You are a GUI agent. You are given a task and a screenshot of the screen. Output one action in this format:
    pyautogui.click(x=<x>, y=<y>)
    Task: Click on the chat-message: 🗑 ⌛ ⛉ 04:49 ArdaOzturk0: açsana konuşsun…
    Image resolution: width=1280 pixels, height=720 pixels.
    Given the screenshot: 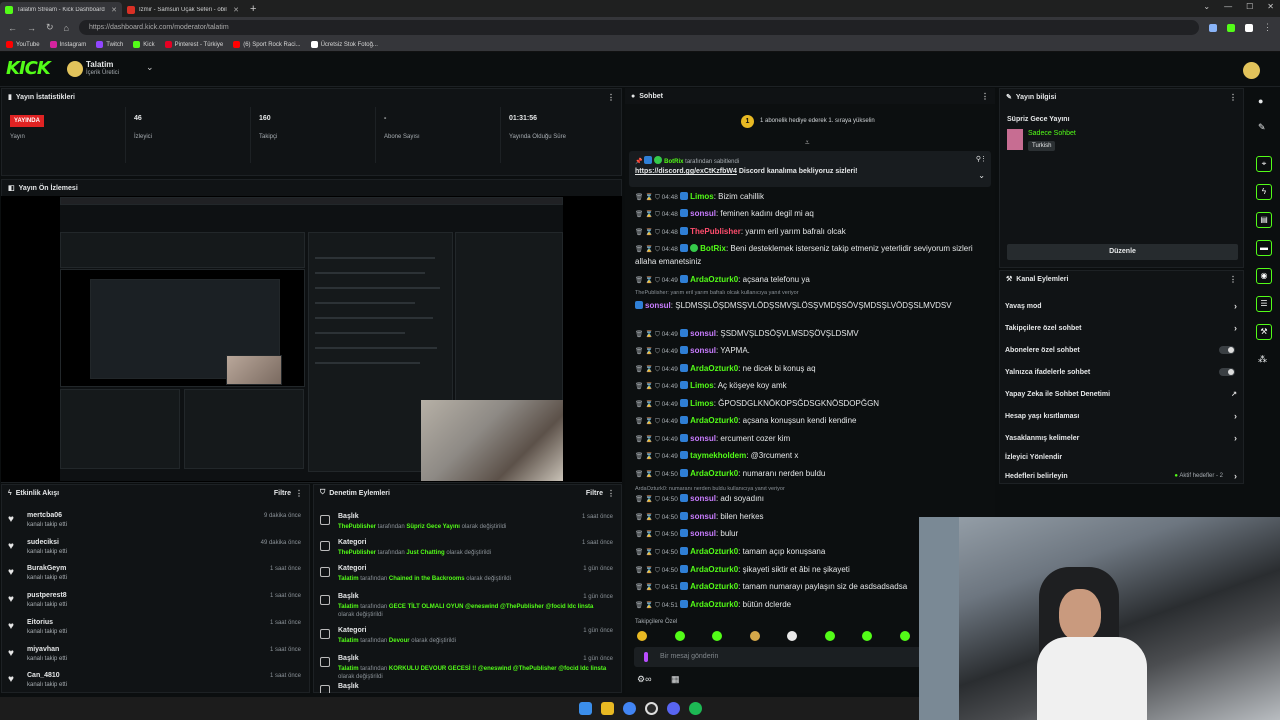 What is the action you would take?
    pyautogui.click(x=812, y=421)
    